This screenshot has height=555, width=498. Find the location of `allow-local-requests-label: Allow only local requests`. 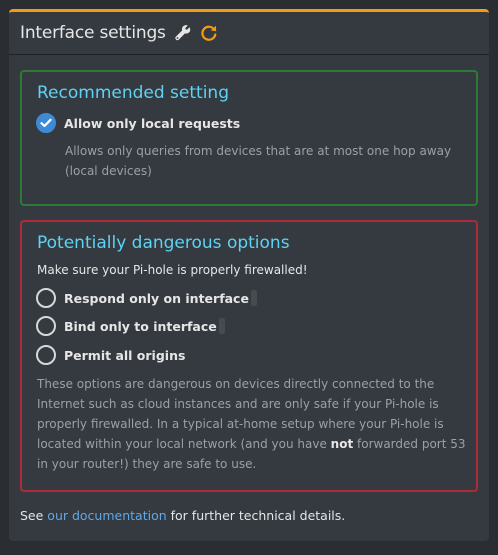

allow-local-requests-label: Allow only local requests is located at coordinates (152, 123).